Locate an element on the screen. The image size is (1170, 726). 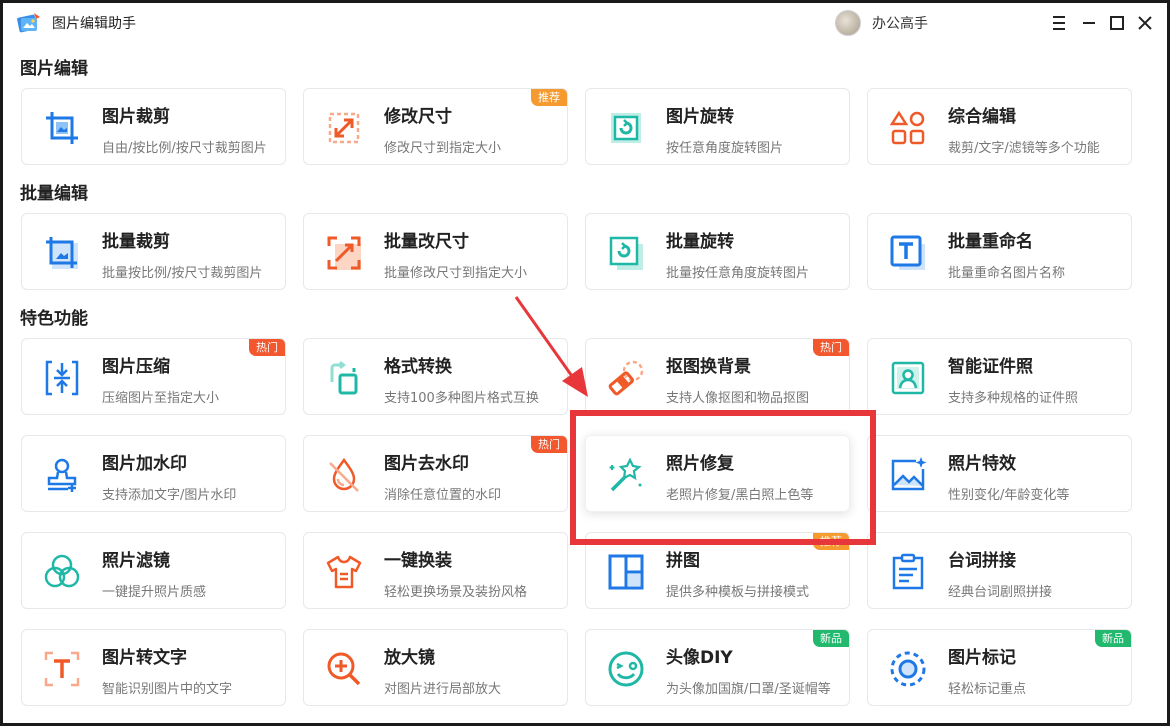
cutout-eraser-icon is located at coordinates (626, 378).